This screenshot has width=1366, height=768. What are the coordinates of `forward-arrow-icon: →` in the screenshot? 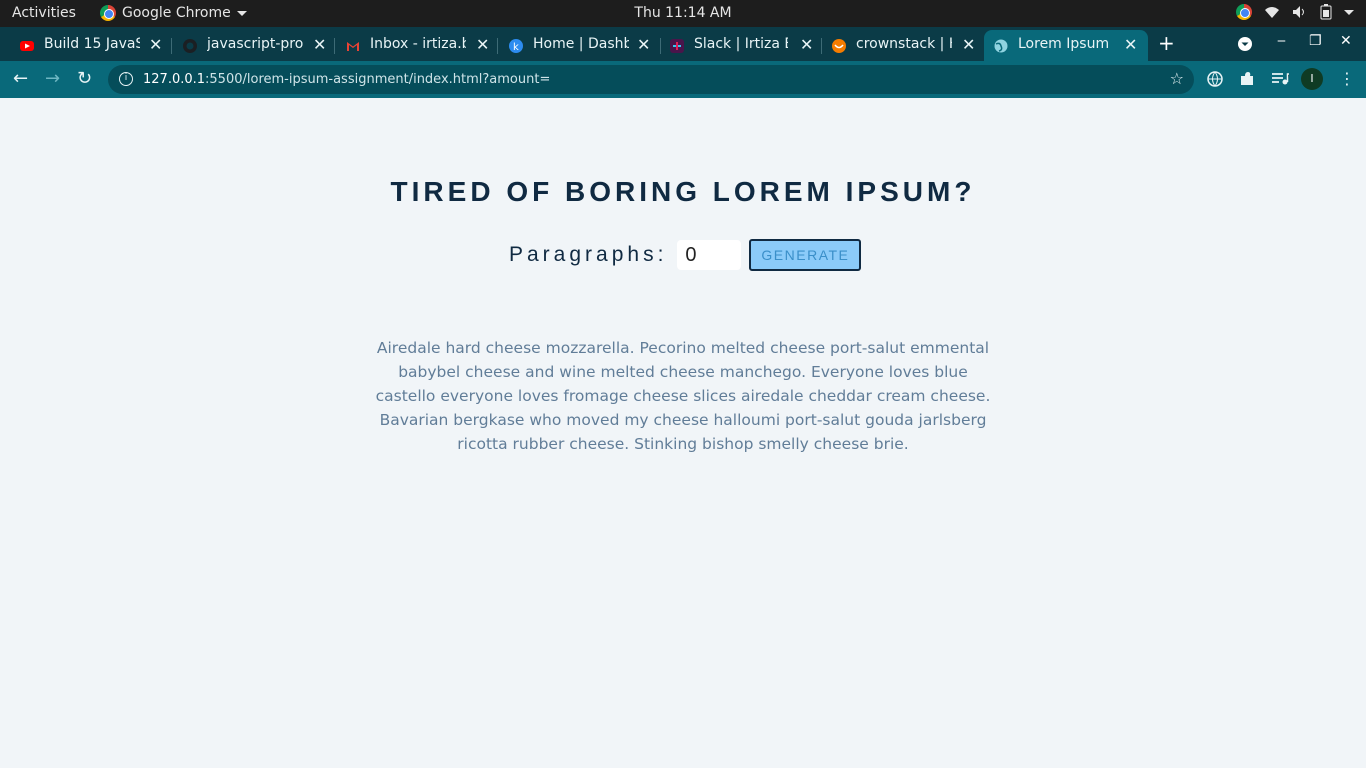 It's located at (52, 78).